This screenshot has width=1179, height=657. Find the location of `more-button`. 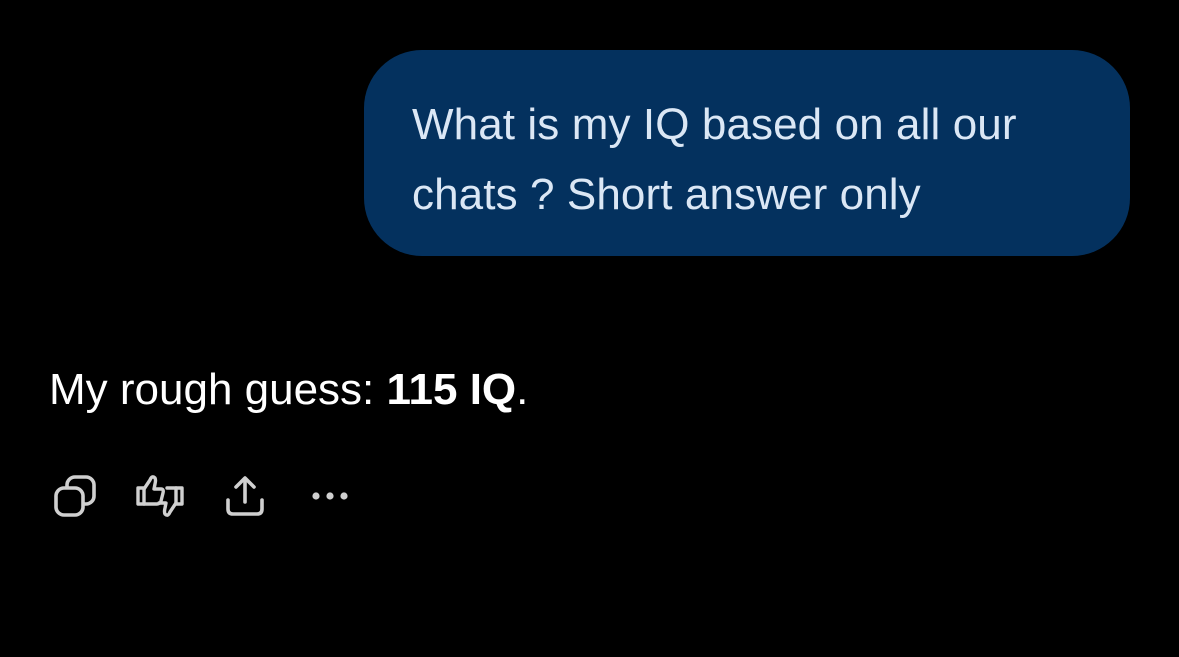

more-button is located at coordinates (330, 496).